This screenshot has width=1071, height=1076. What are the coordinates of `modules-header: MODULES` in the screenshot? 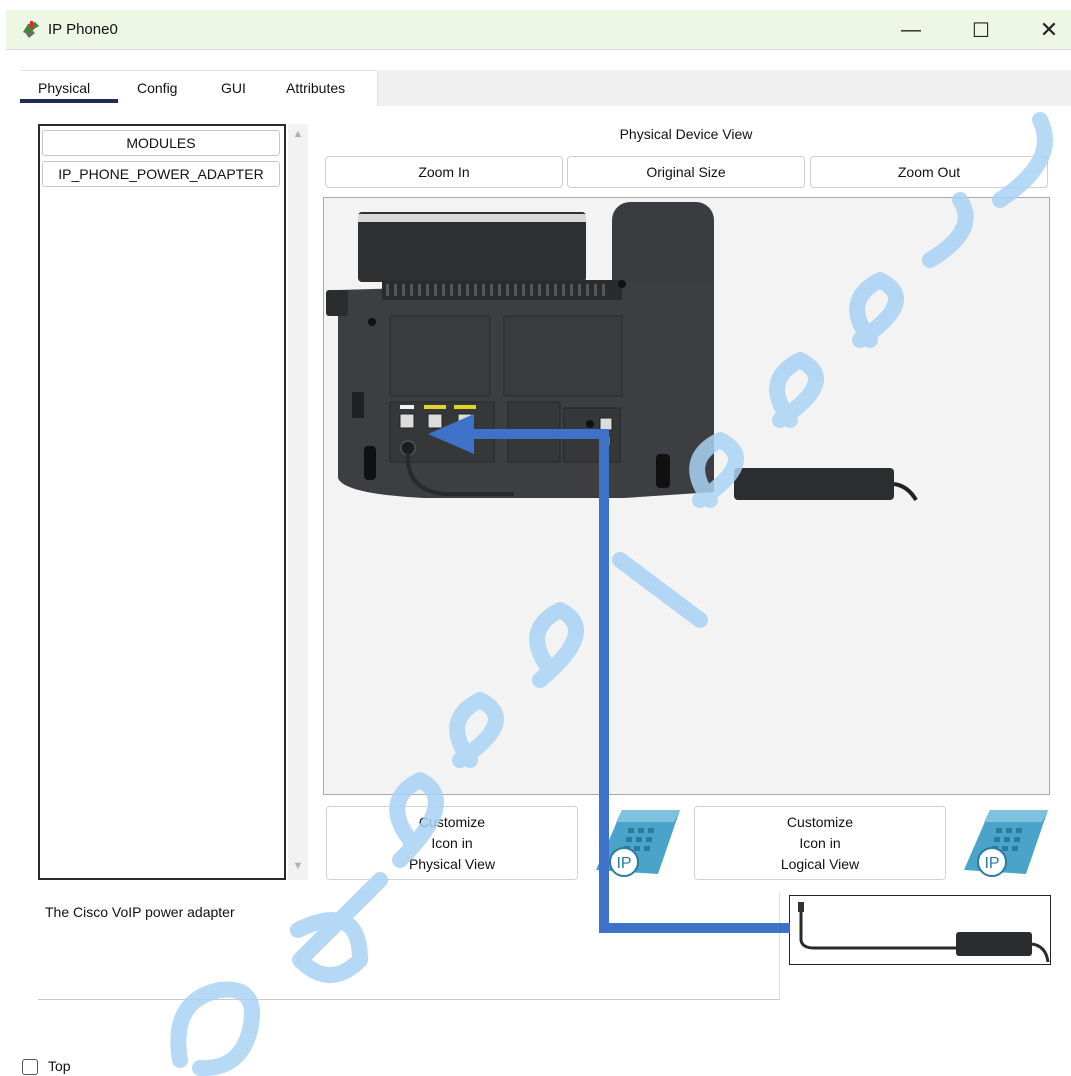 It's located at (161, 143).